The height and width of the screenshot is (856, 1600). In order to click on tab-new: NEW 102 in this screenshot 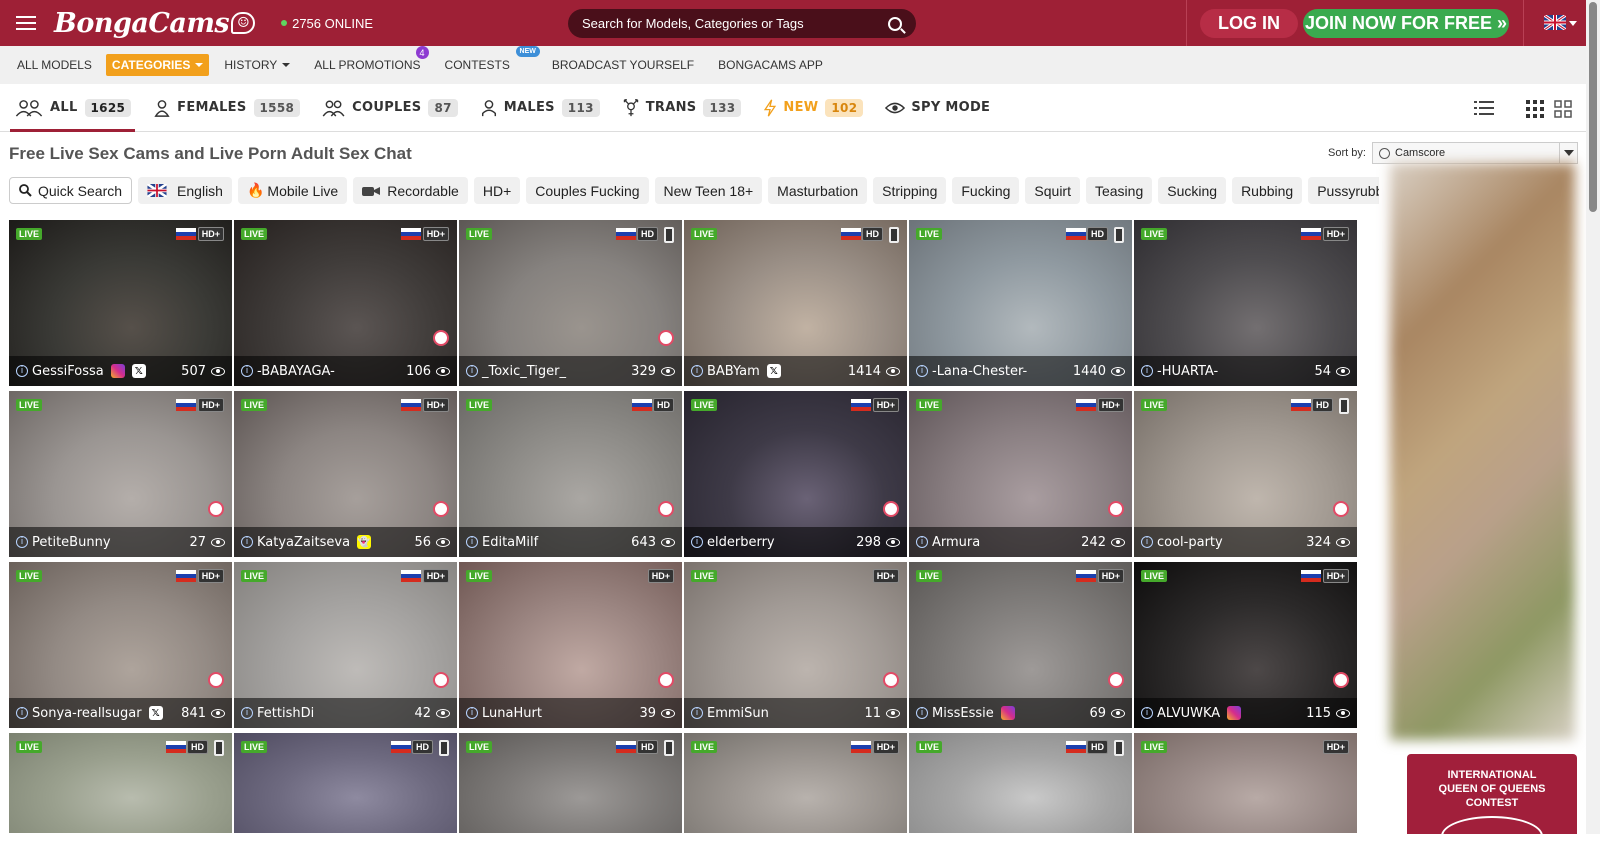, I will do `click(813, 108)`.